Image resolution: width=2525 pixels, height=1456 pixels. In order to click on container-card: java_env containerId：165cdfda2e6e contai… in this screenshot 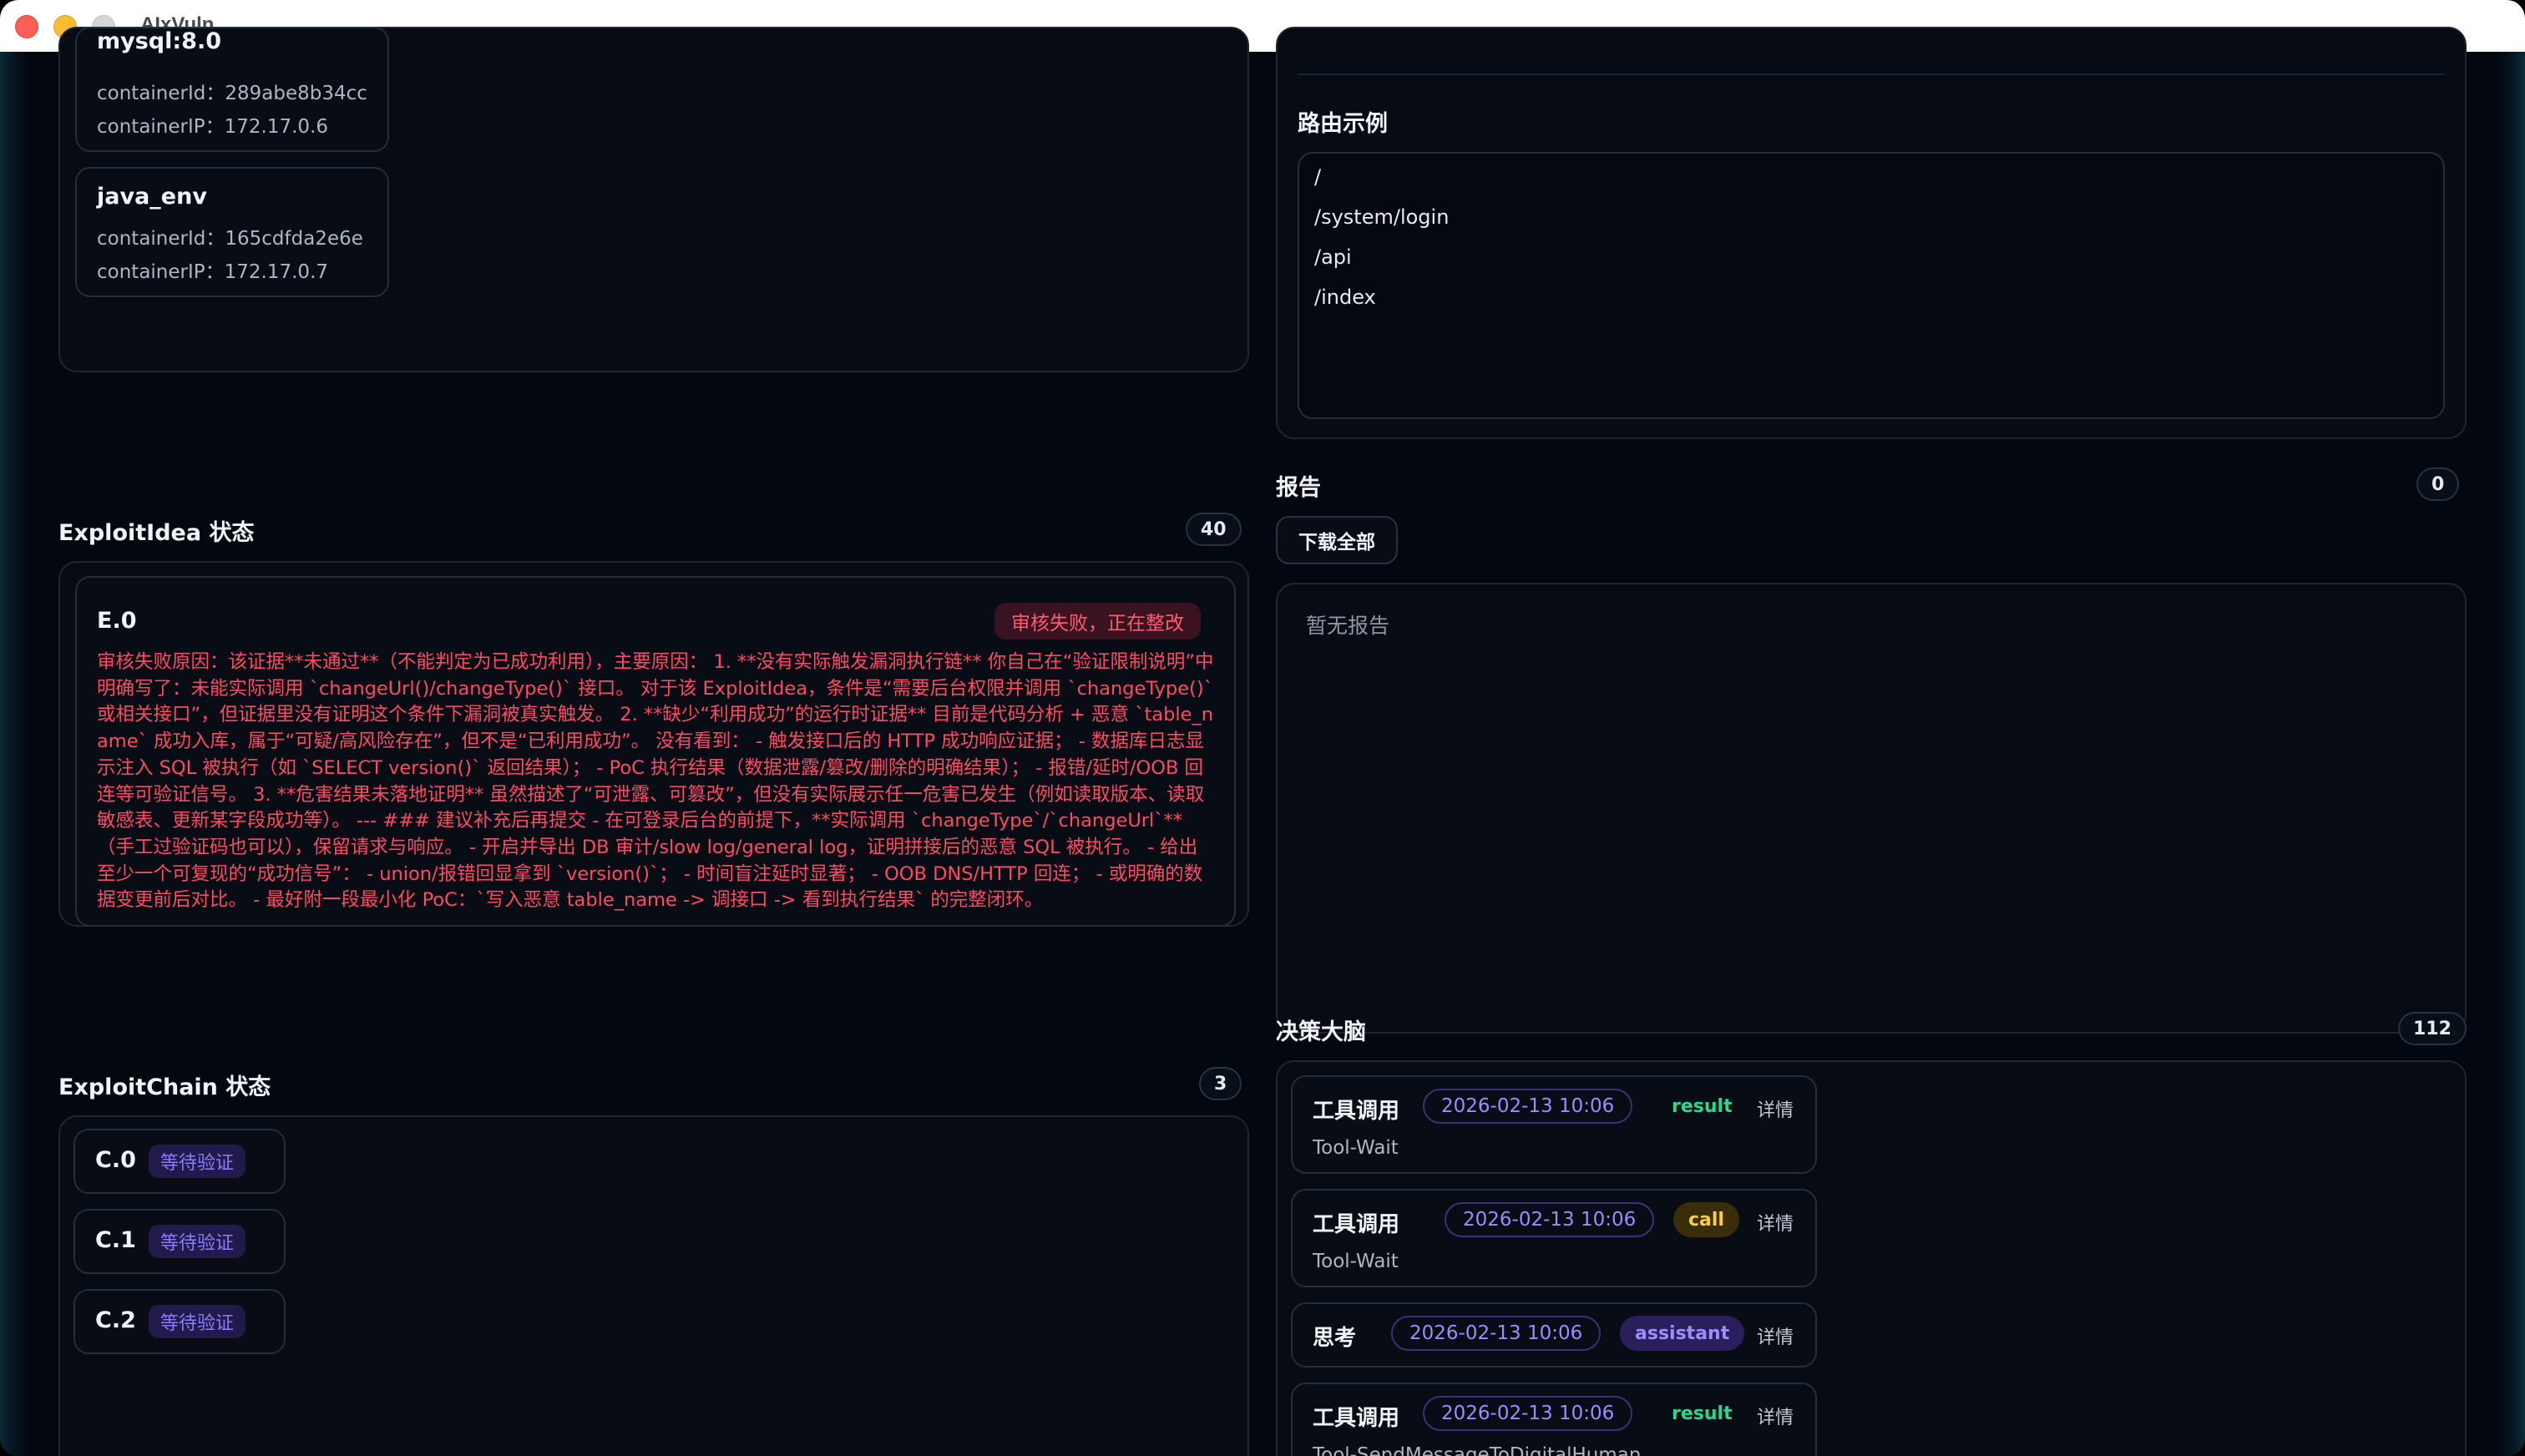, I will do `click(232, 232)`.